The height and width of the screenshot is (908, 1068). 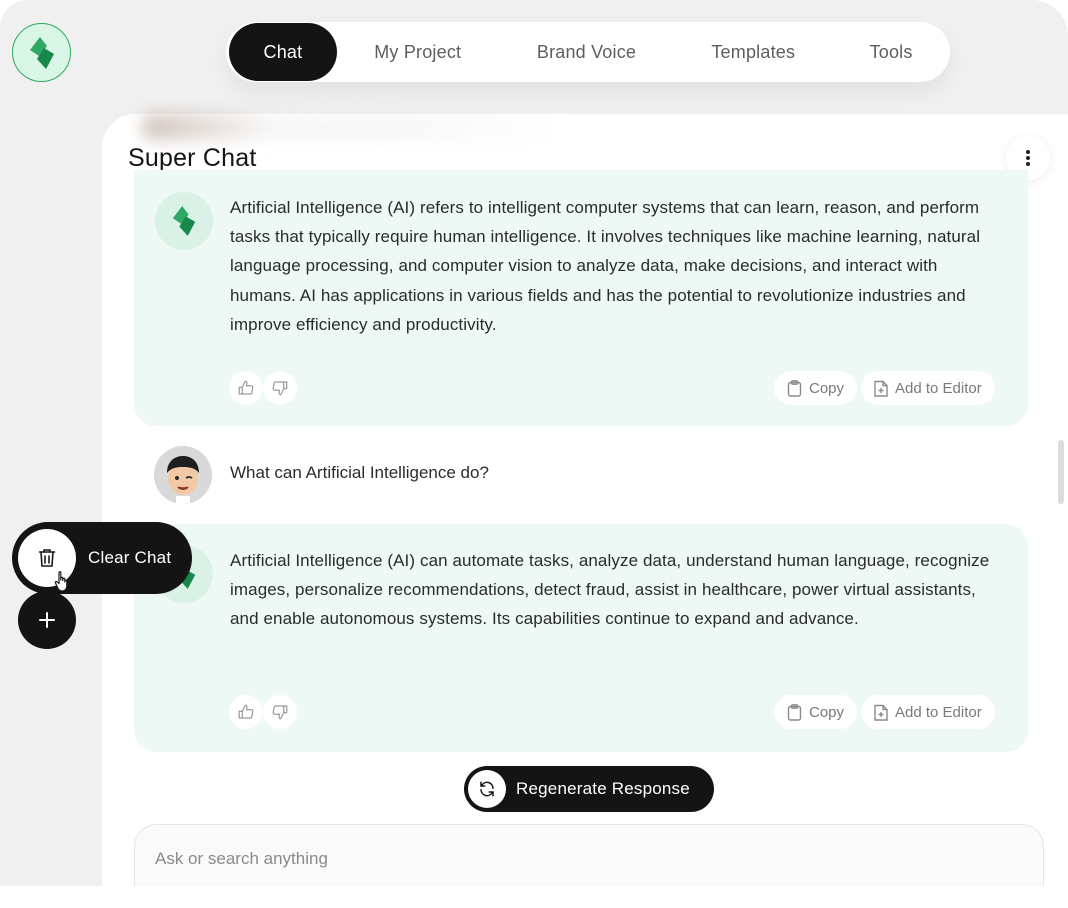 I want to click on logo, so click(x=41, y=52).